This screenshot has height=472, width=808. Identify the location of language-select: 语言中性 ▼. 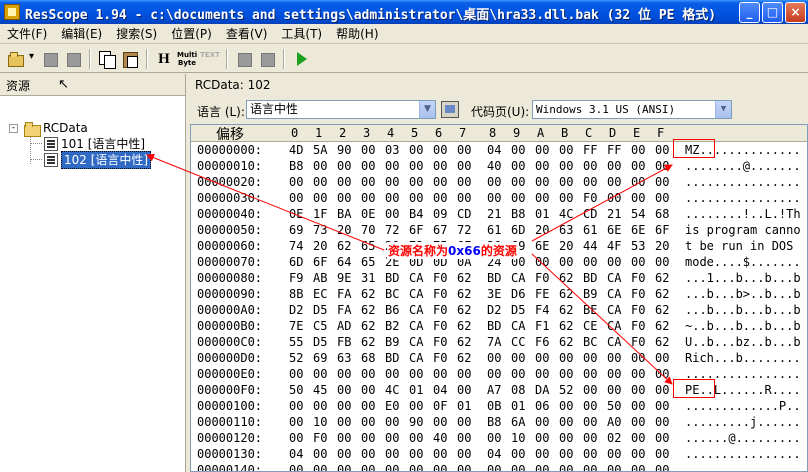
(341, 109).